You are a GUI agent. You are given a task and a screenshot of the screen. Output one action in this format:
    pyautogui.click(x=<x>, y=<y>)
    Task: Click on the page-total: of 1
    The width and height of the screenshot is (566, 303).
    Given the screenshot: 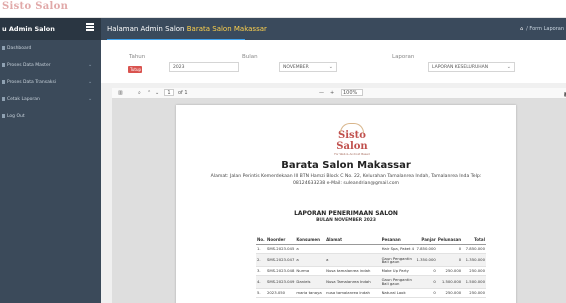 What is the action you would take?
    pyautogui.click(x=183, y=93)
    